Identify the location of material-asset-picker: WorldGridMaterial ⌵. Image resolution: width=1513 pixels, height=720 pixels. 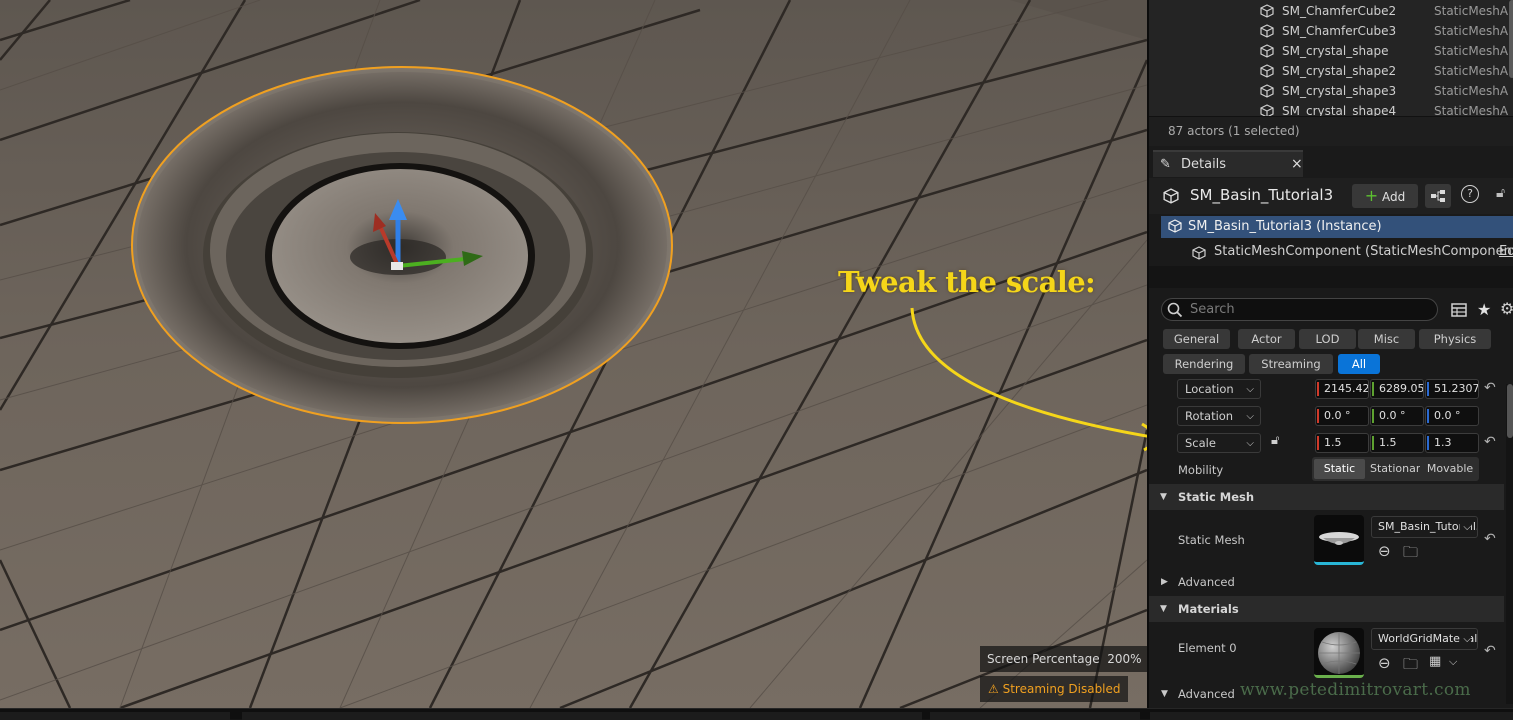
(1424, 639).